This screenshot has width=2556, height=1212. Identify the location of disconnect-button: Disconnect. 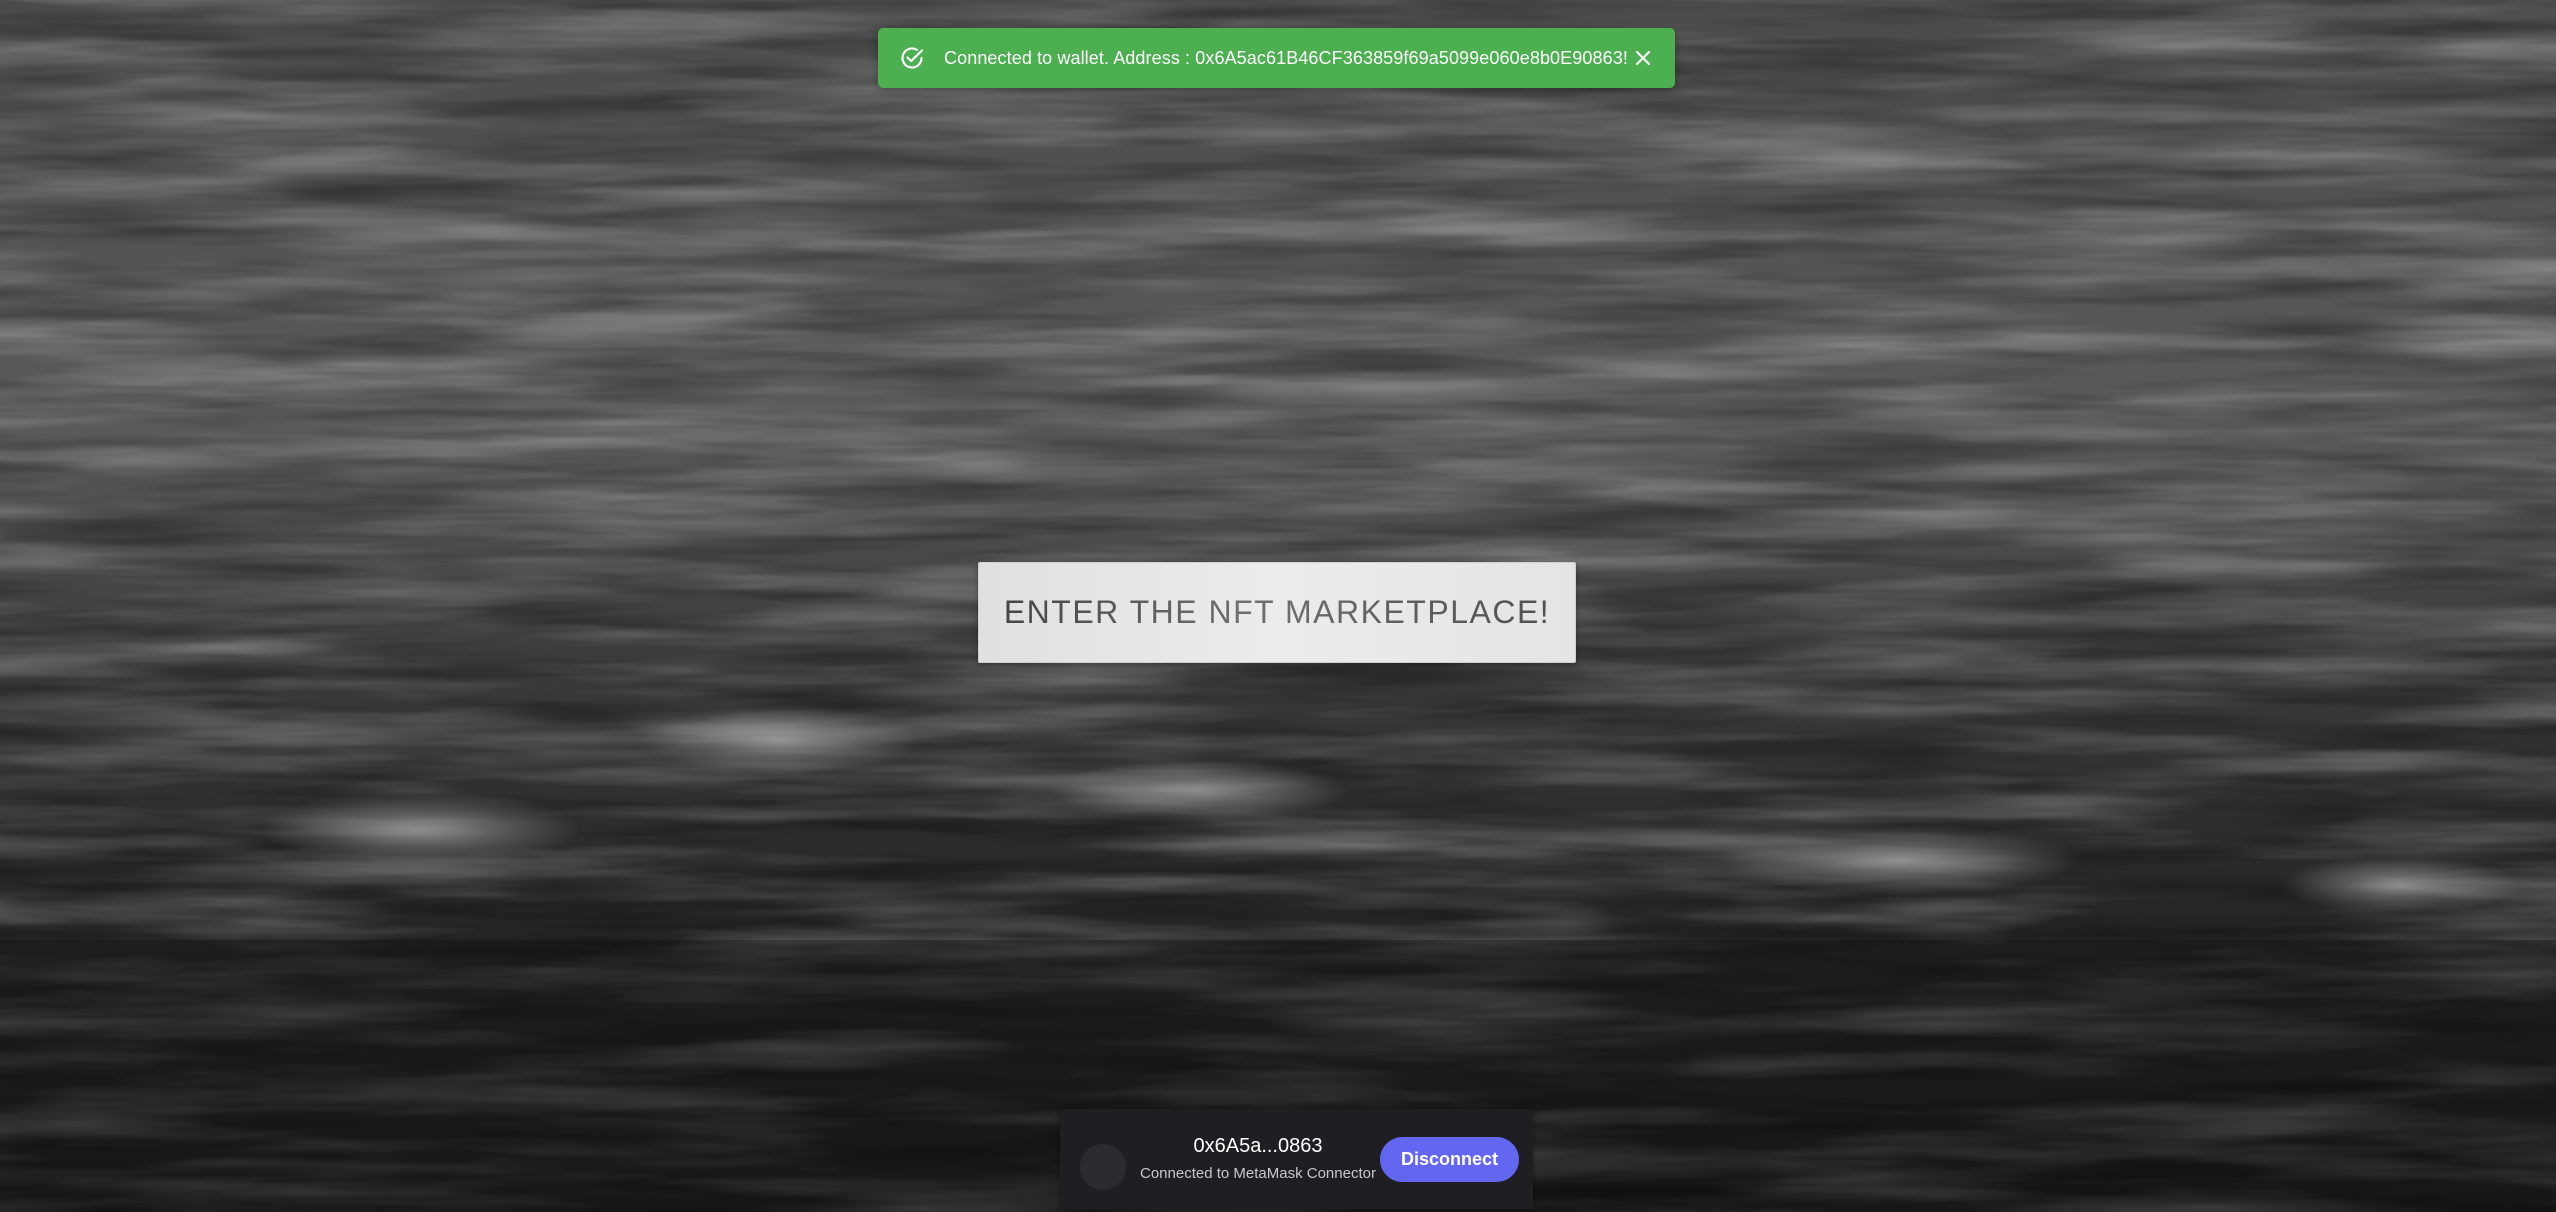
(1449, 1159).